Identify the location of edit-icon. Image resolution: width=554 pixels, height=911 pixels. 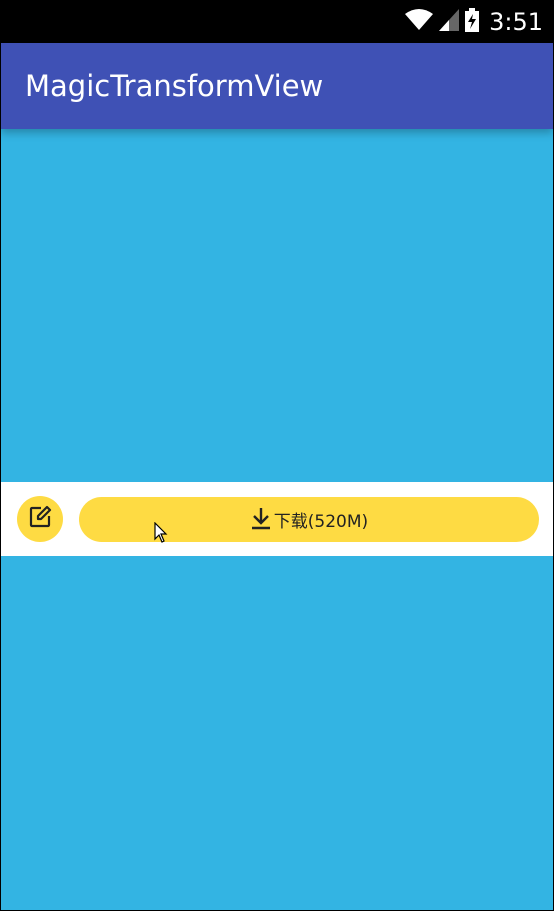
(40, 519).